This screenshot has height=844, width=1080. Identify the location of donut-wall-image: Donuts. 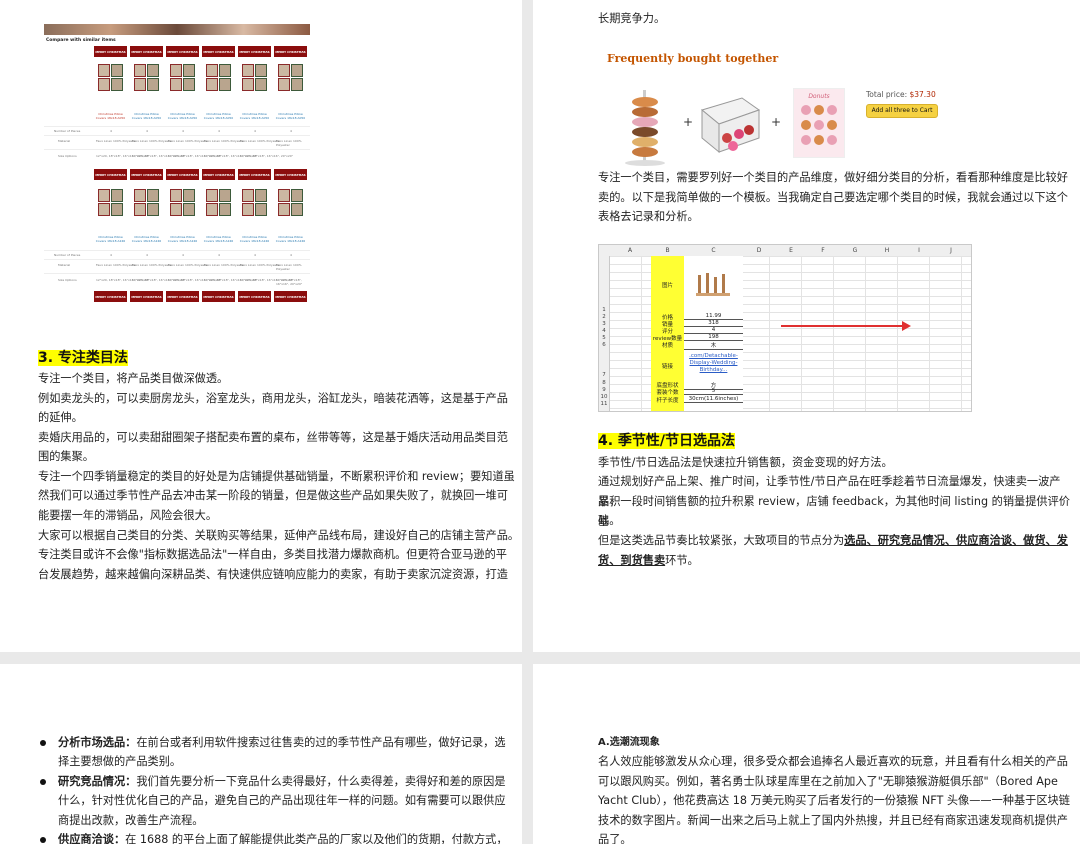
(819, 123).